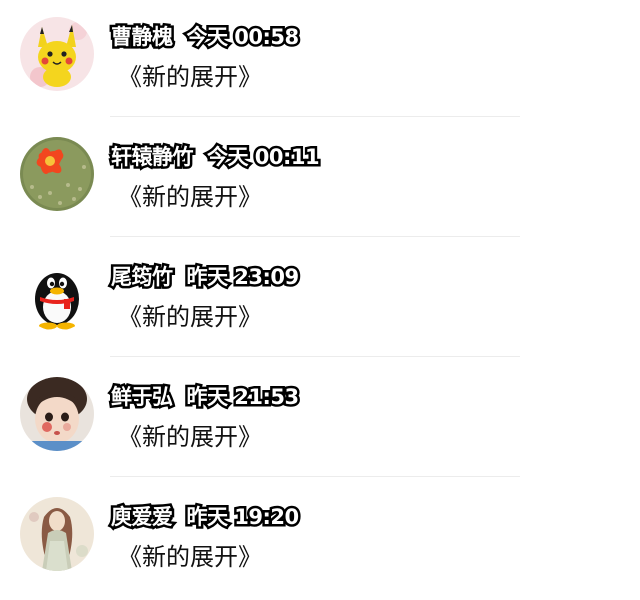 Image resolution: width=640 pixels, height=600 pixels. What do you see at coordinates (57, 414) in the screenshot?
I see `child-photo-avatar-icon` at bounding box center [57, 414].